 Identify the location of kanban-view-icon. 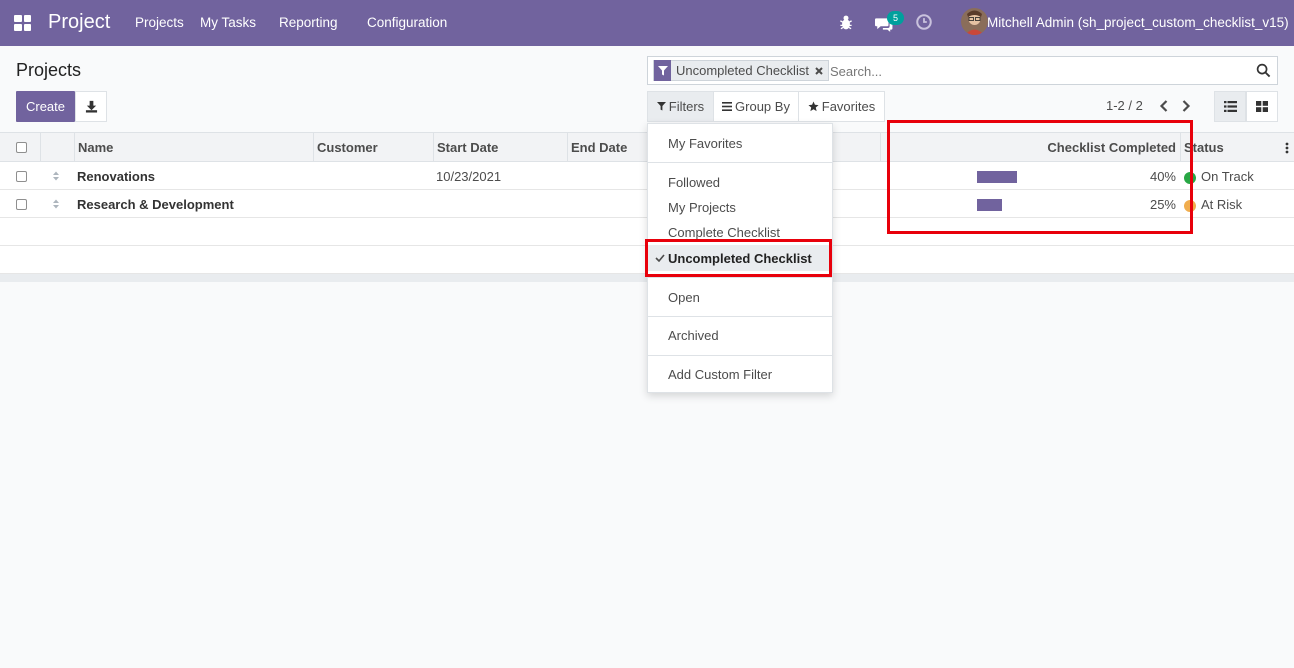
(1262, 106).